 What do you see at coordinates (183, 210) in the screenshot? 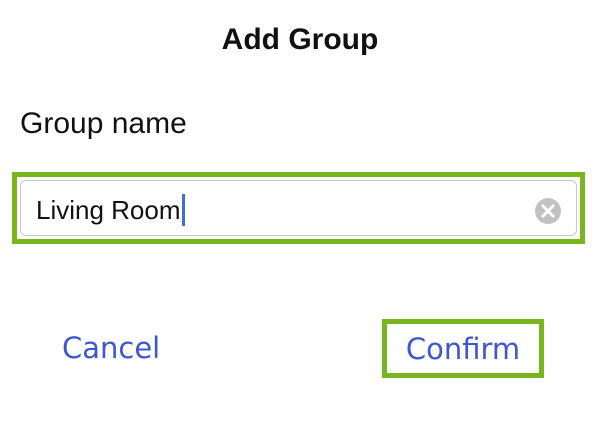
I see `text-caret` at bounding box center [183, 210].